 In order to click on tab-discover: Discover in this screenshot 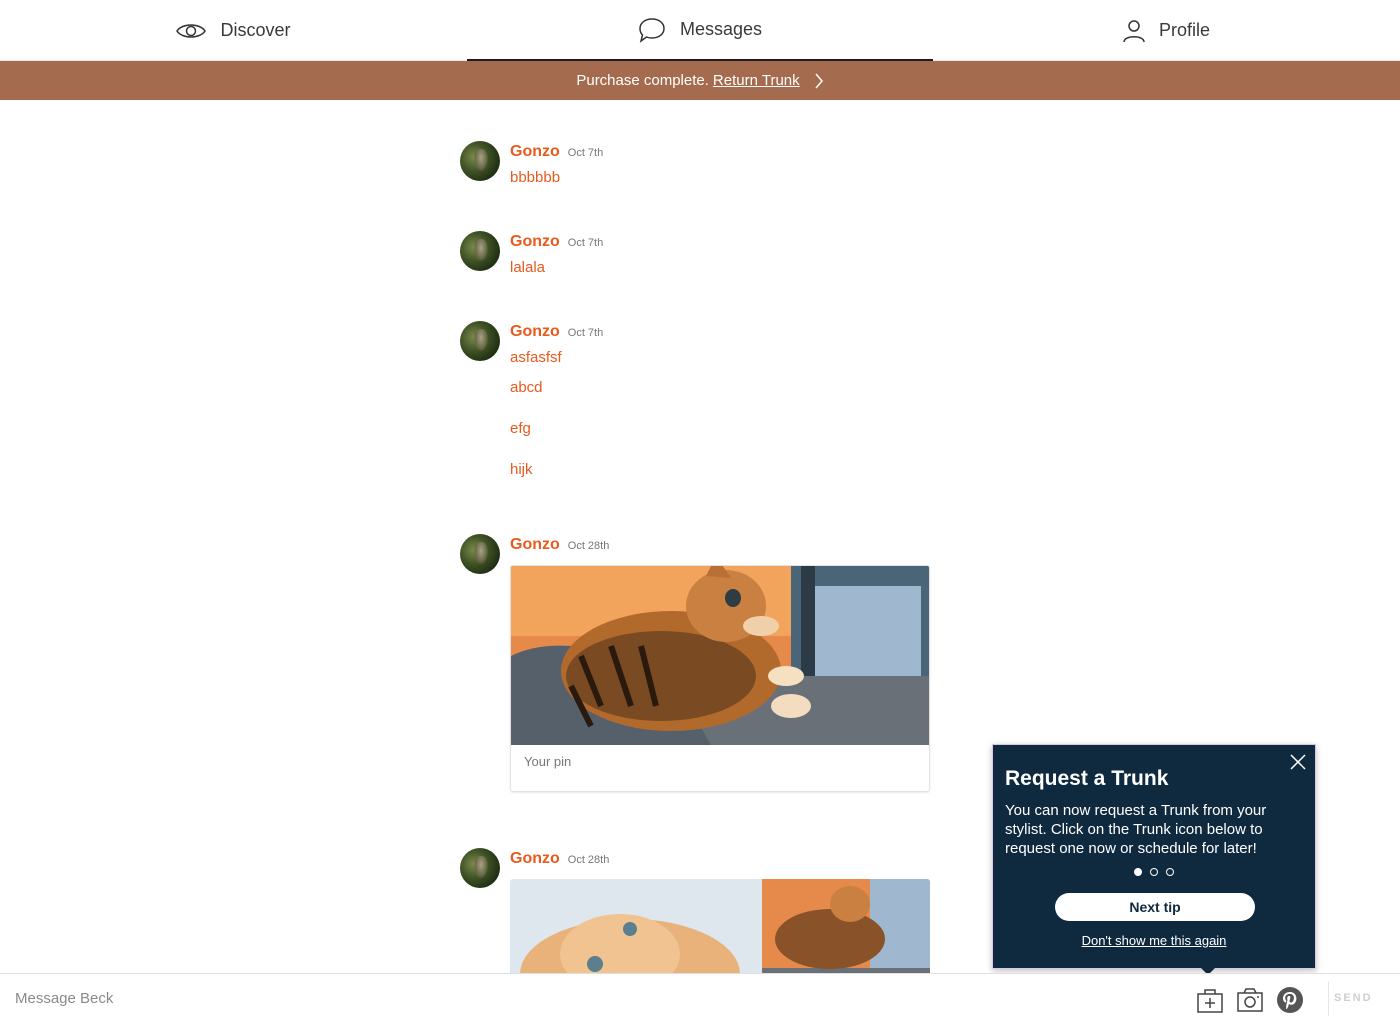, I will do `click(233, 30)`.